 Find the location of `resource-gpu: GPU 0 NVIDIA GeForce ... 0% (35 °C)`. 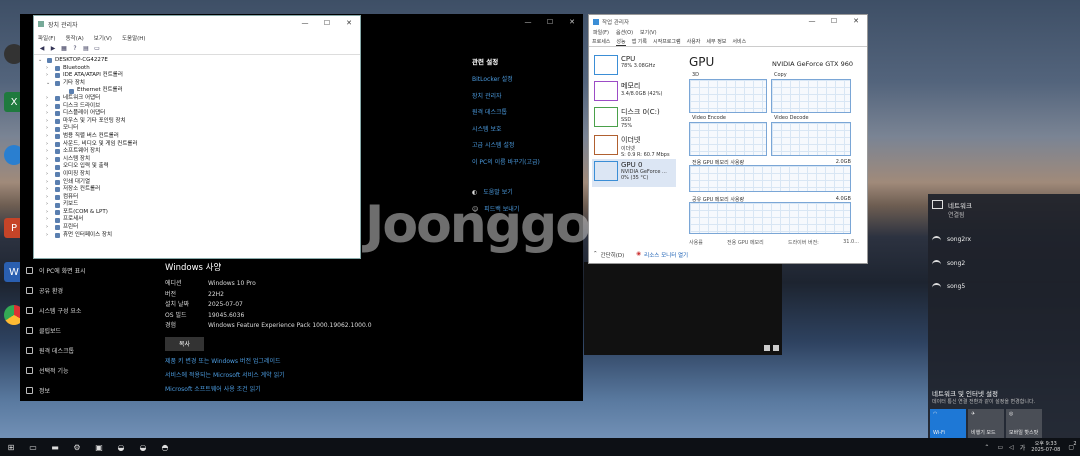

resource-gpu: GPU 0 NVIDIA GeForce ... 0% (35 °C) is located at coordinates (634, 173).